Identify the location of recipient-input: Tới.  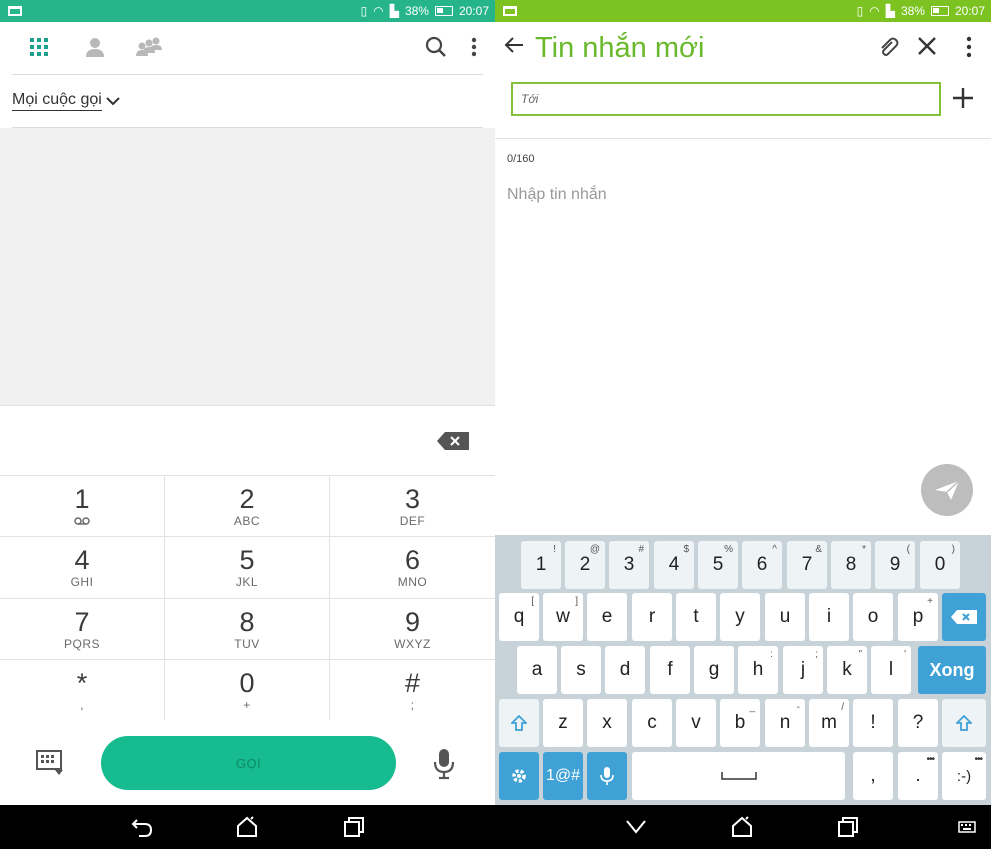
(726, 99).